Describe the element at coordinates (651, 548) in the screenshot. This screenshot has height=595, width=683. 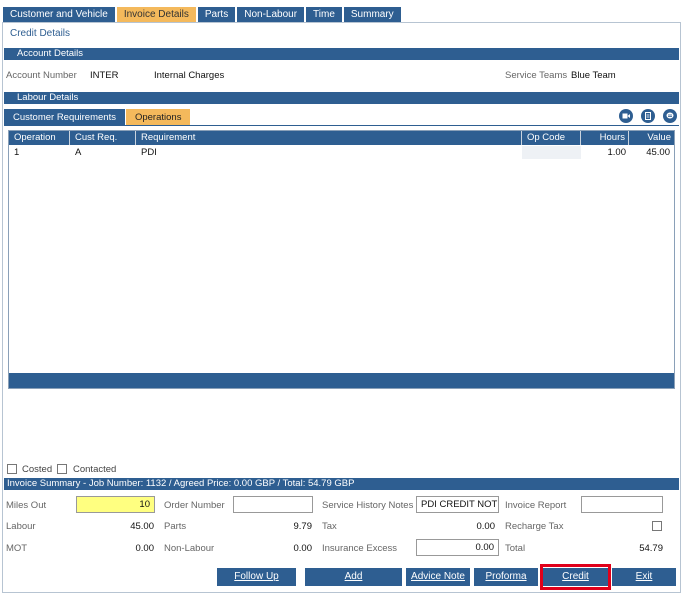
I see `total-value: 54.79` at that location.